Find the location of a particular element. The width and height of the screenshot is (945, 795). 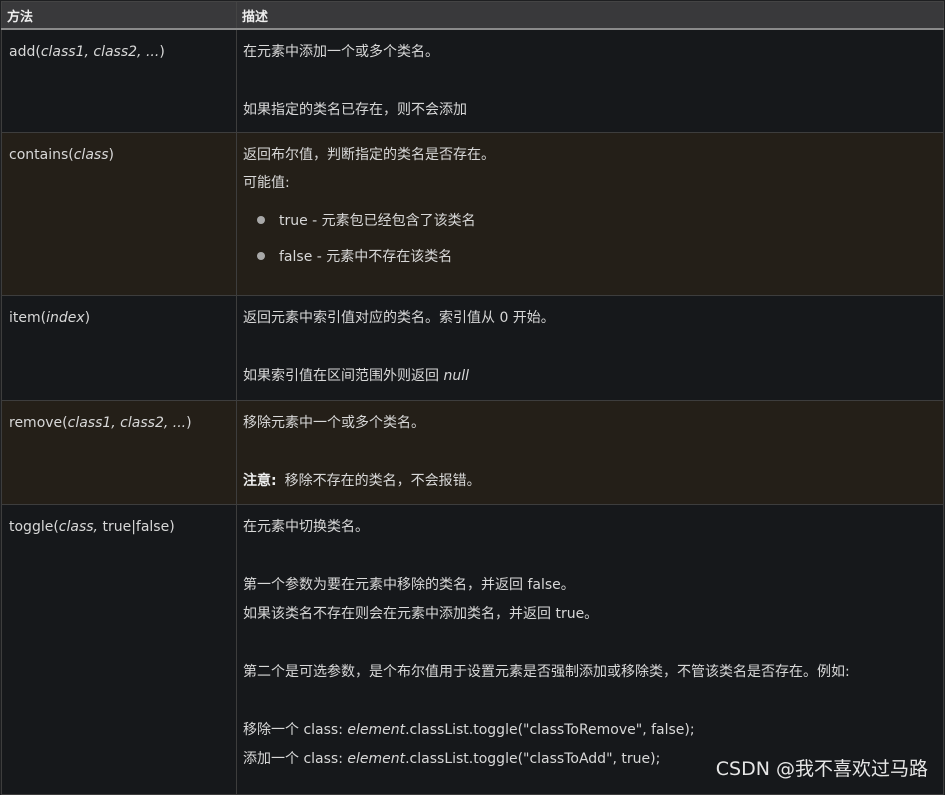

list-item: true - 元素包已经包含了该类名 is located at coordinates (590, 229).